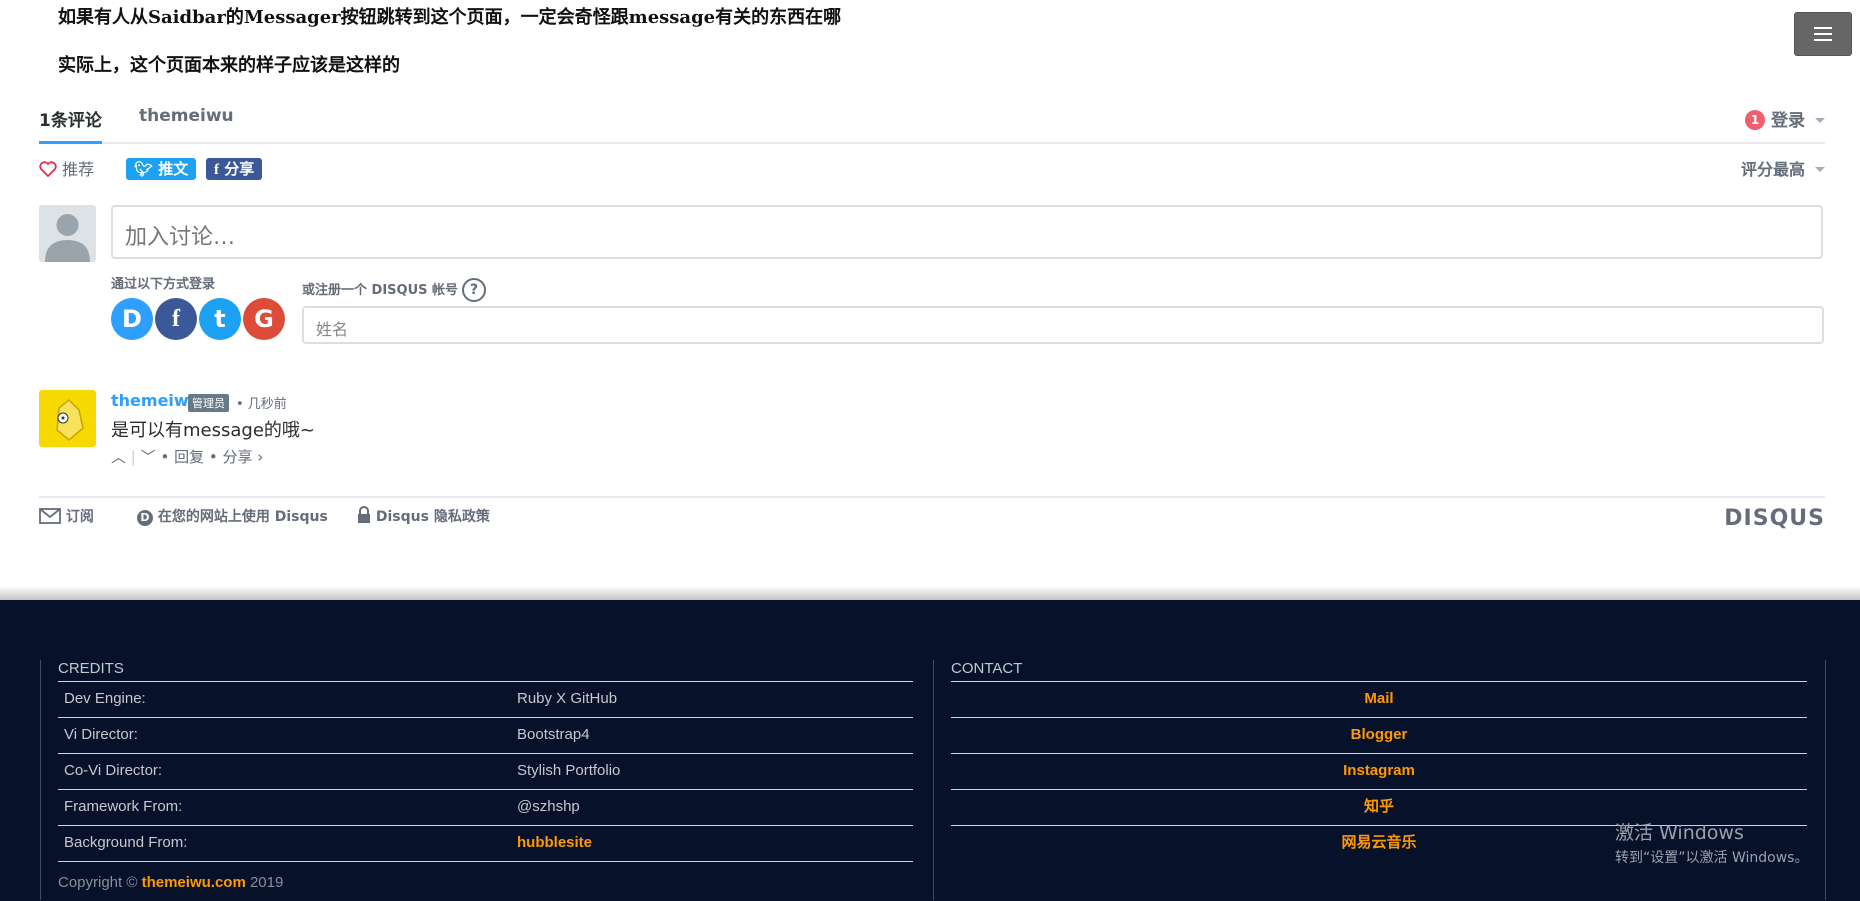  Describe the element at coordinates (485, 700) in the screenshot. I see `credits-row: Dev Engine: Ruby X GitHub` at that location.